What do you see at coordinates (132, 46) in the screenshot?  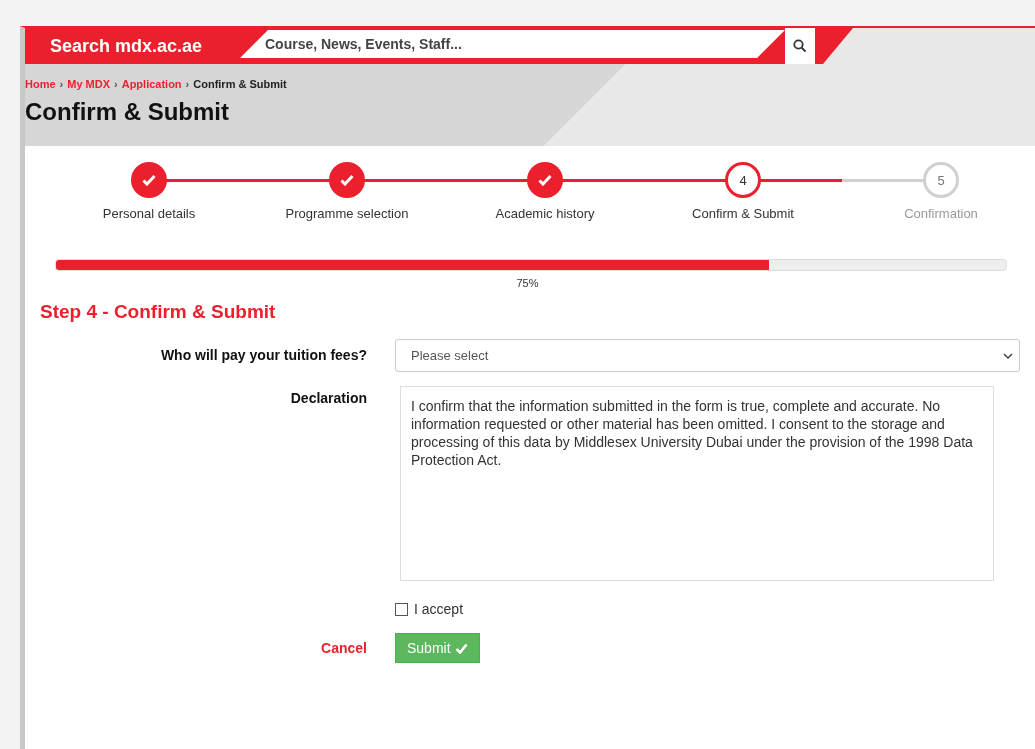 I see `site-search-label: Search mdx.ac.ae` at bounding box center [132, 46].